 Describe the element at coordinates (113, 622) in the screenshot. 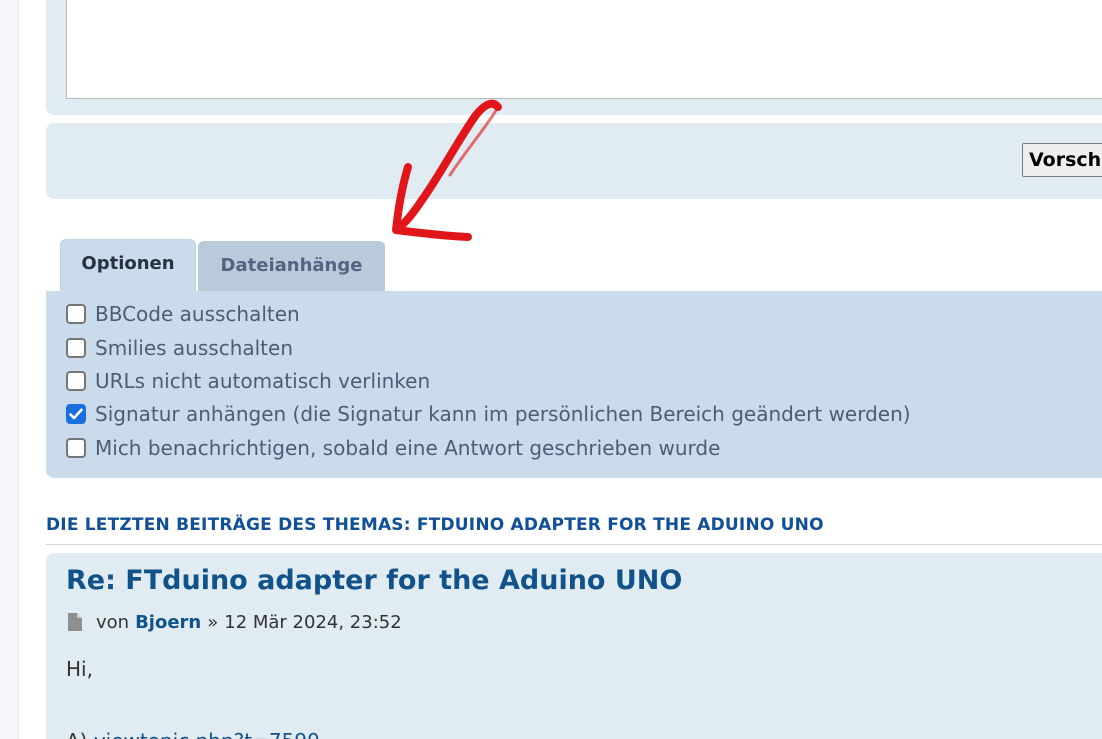

I see `post-by-prefix: von` at that location.